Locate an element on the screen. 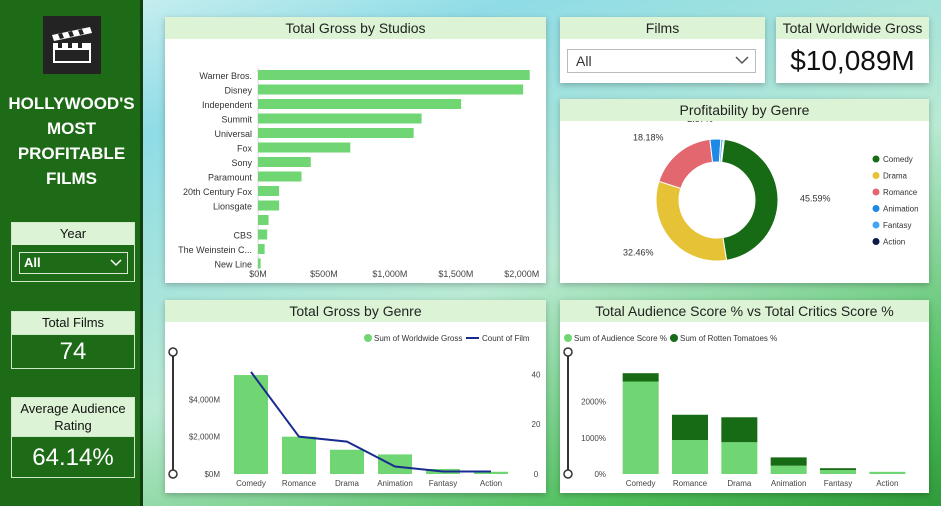 Image resolution: width=941 pixels, height=506 pixels. total-films-value: 74 is located at coordinates (73, 351).